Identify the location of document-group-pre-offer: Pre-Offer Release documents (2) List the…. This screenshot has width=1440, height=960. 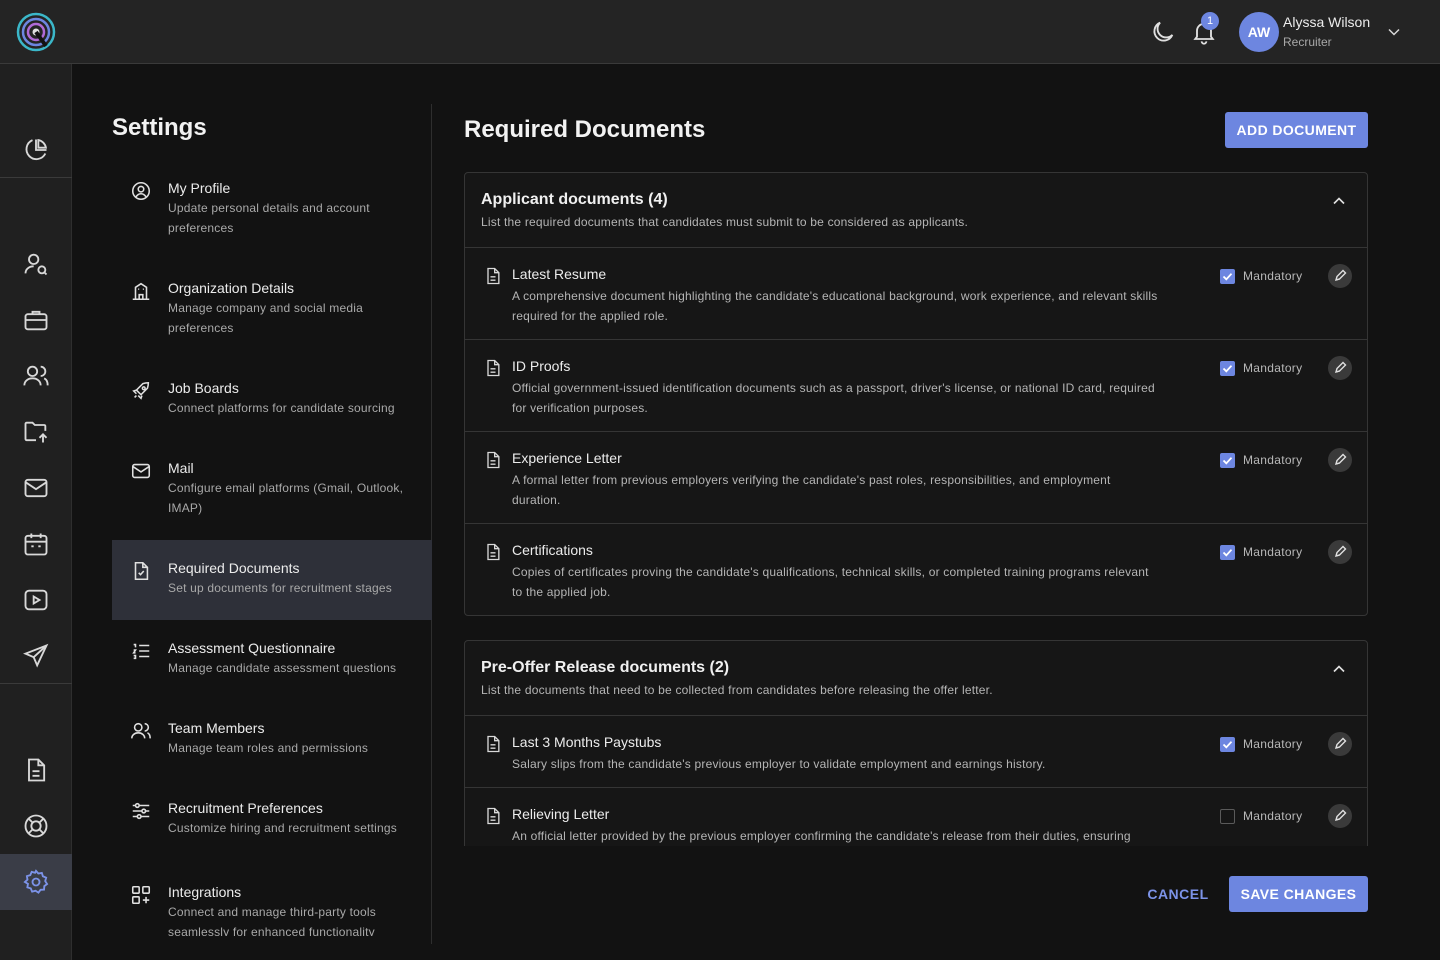
(916, 743).